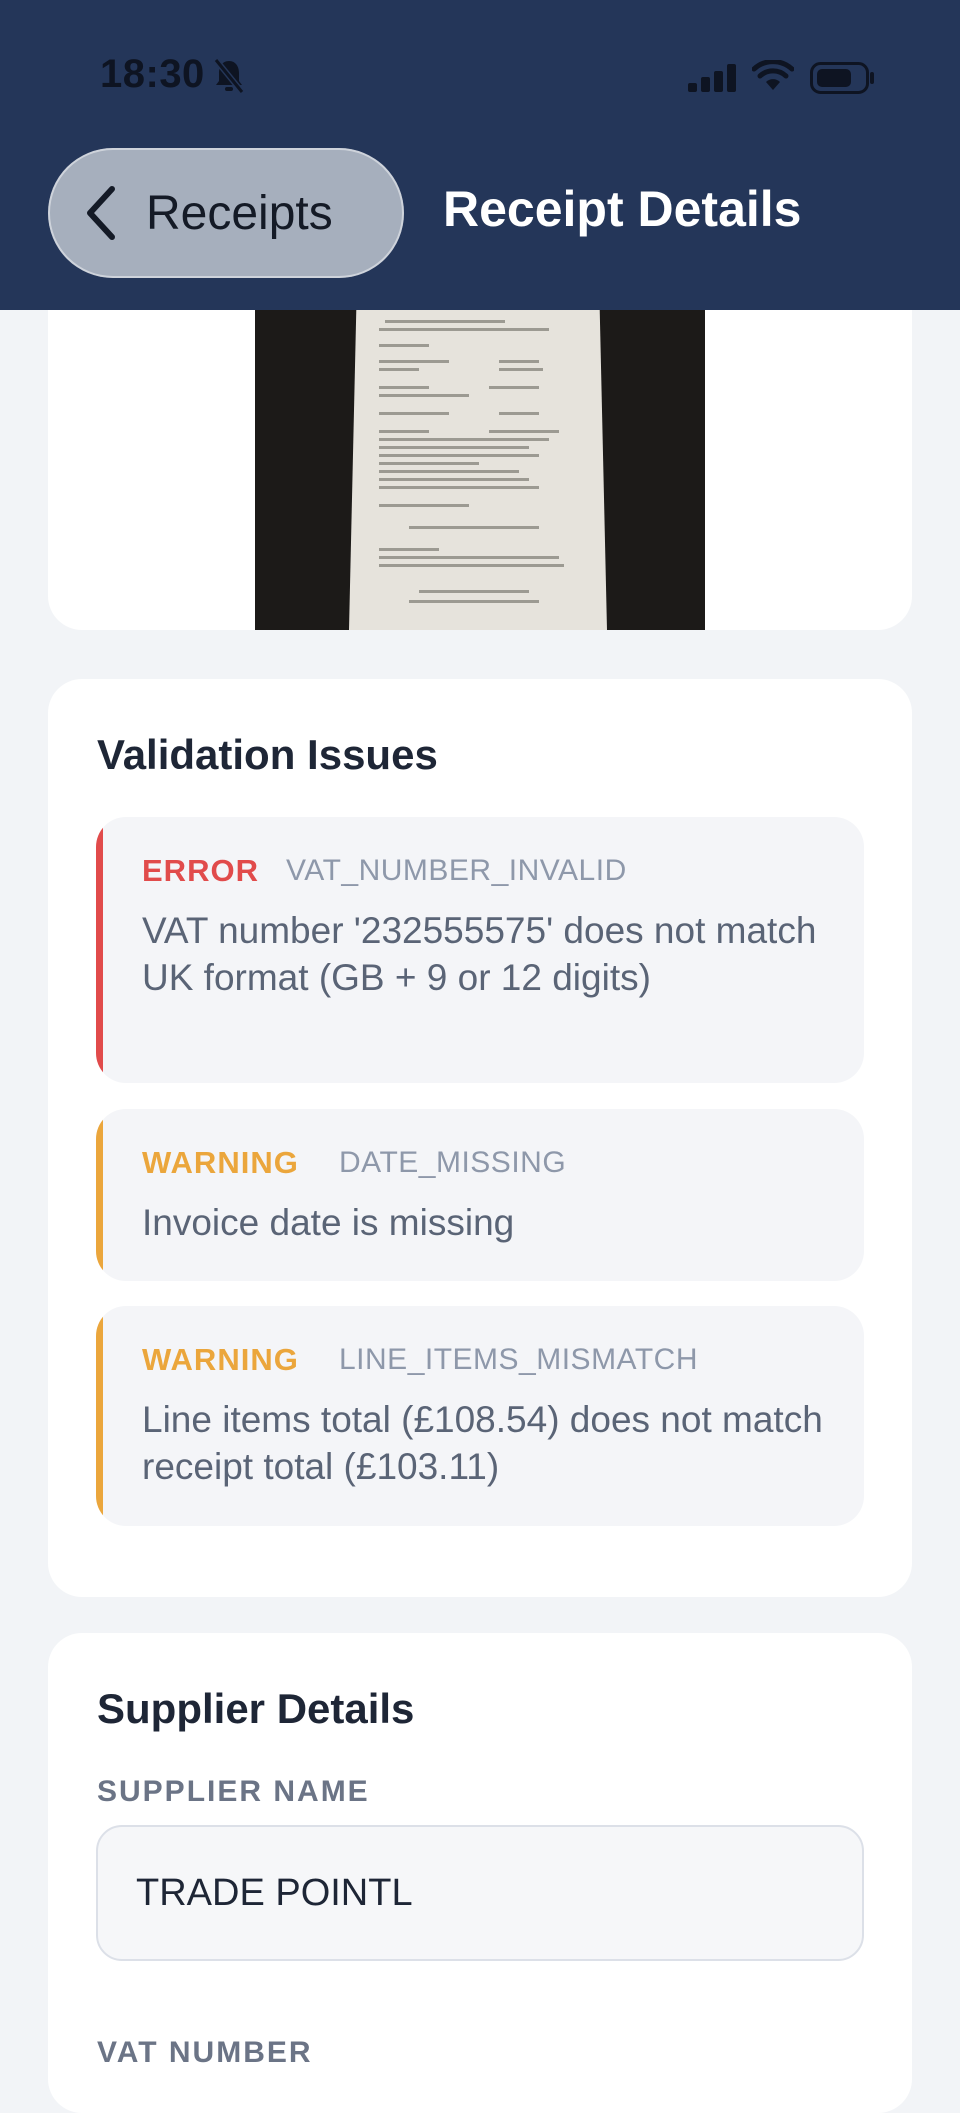 This screenshot has height=2113, width=960. I want to click on back-button: Receipts, so click(226, 213).